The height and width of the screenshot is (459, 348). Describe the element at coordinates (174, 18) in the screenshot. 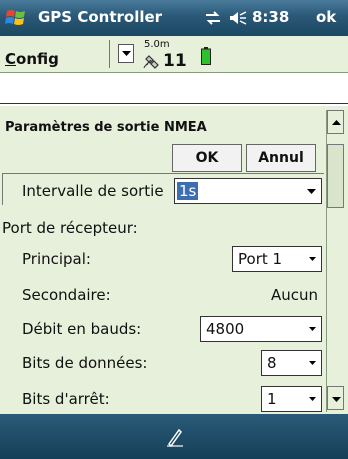

I see `title-bar: GPS Controller 8:38 ok` at that location.